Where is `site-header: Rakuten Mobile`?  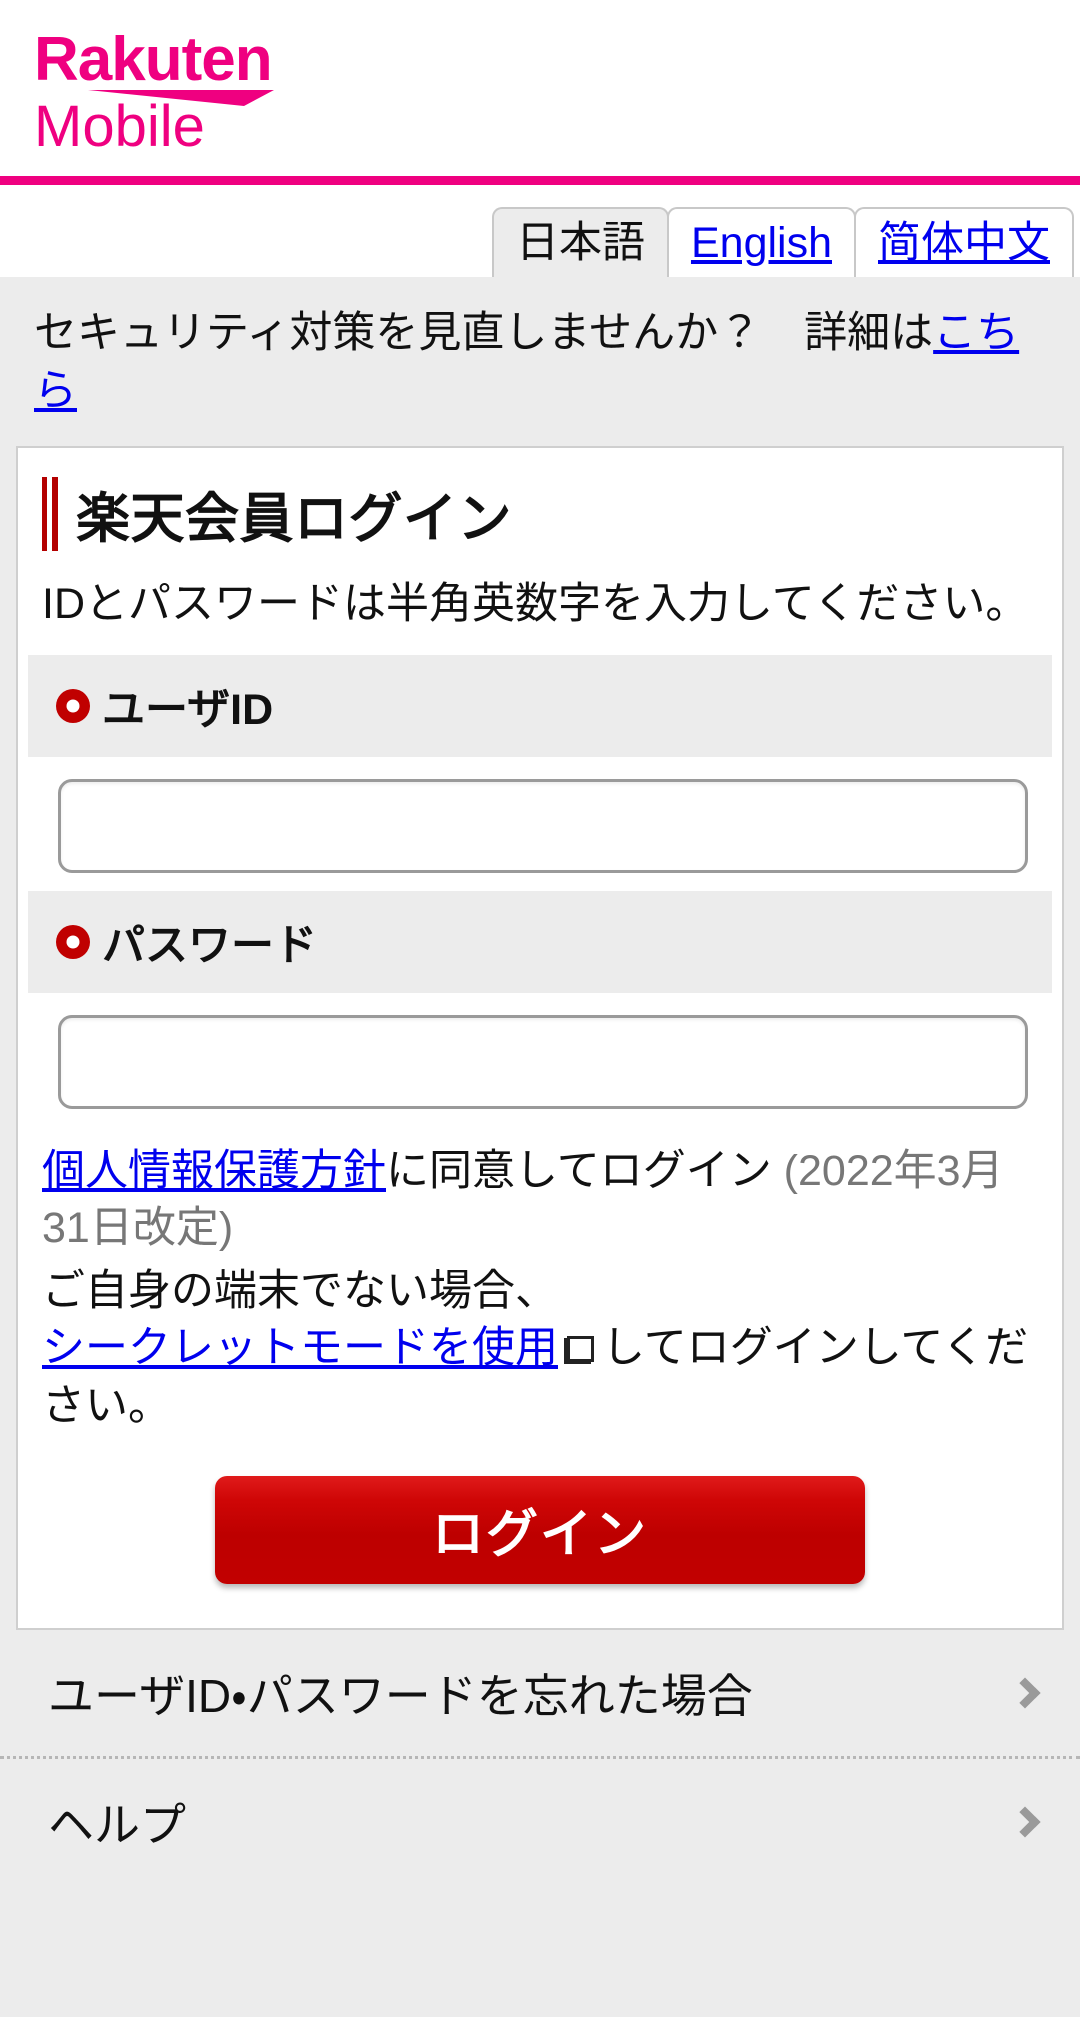 site-header: Rakuten Mobile is located at coordinates (540, 74).